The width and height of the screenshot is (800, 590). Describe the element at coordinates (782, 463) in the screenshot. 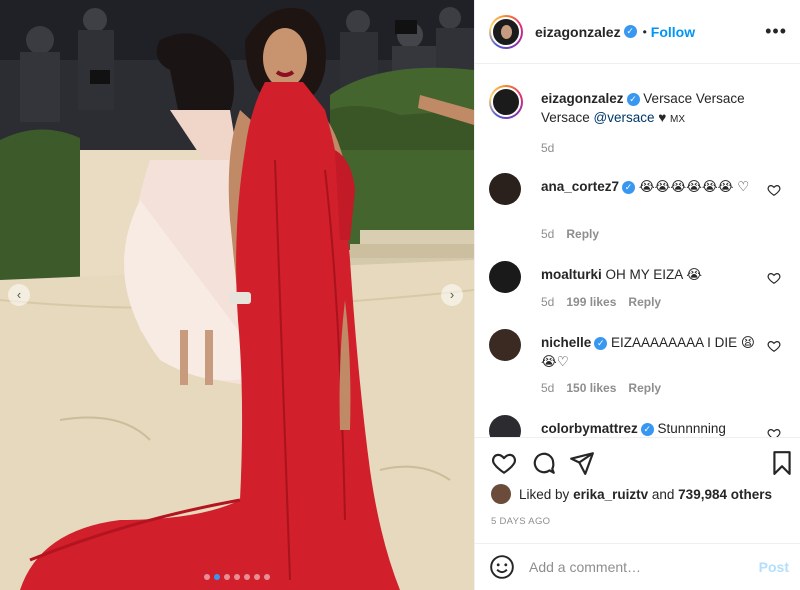

I see `bookmark-icon` at that location.